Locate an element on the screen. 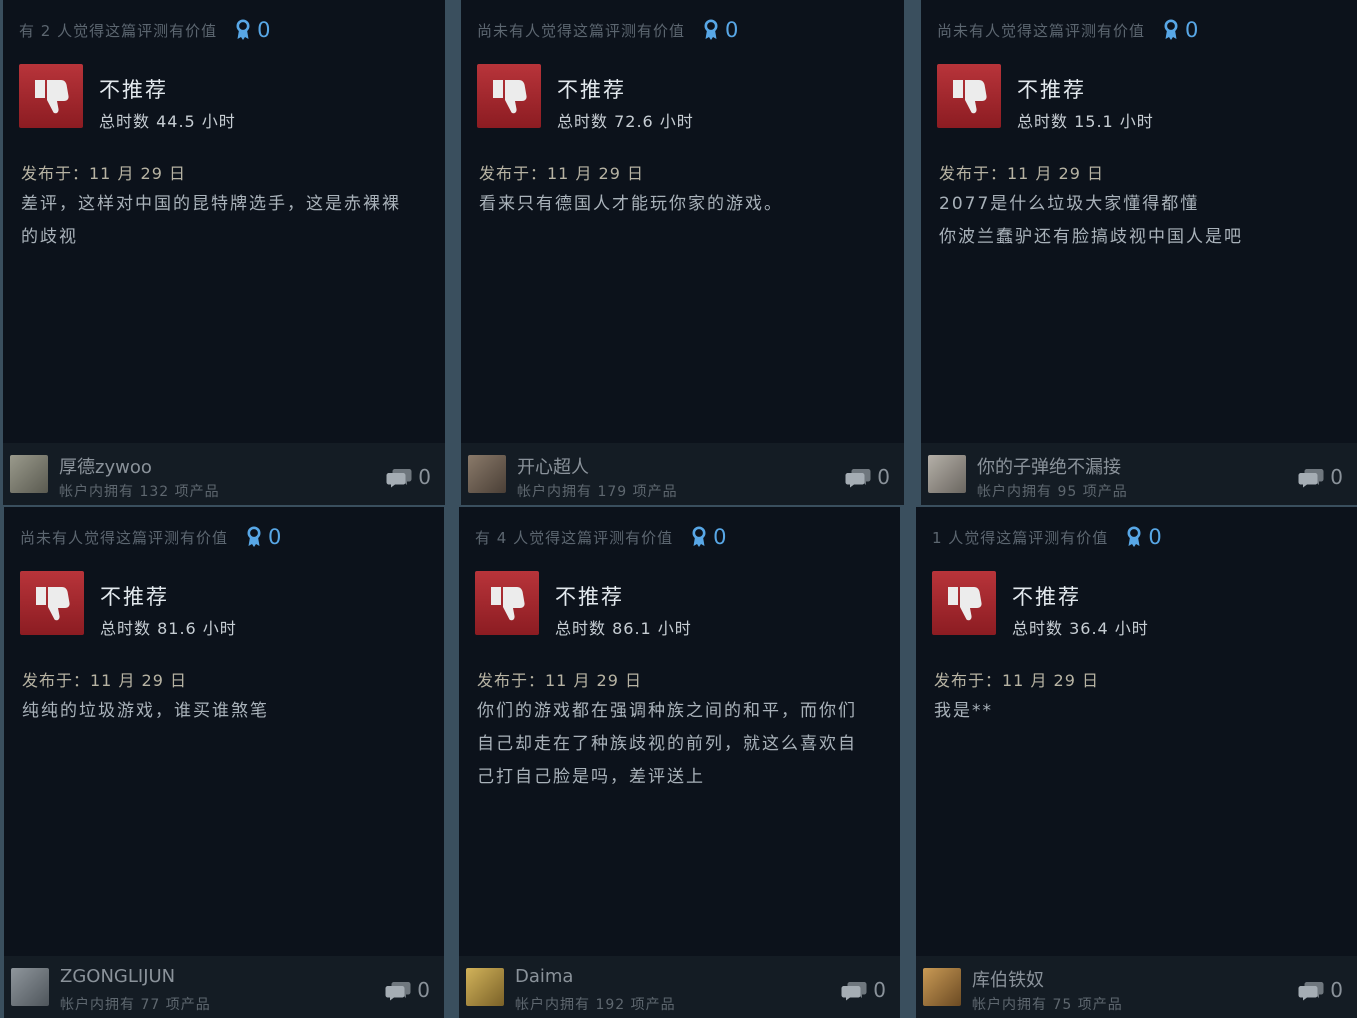  products-owned: 帐户内拥有 95 项产品 is located at coordinates (1052, 492).